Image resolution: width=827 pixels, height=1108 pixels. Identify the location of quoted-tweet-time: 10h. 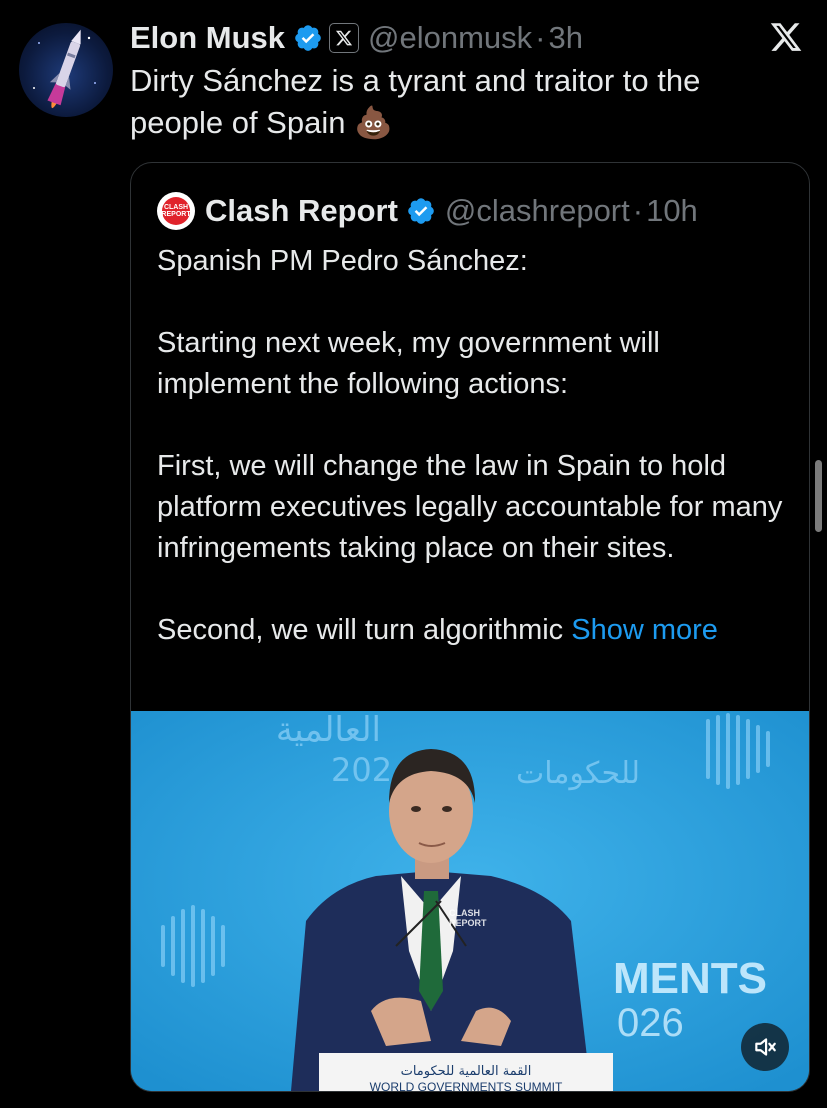
(672, 210).